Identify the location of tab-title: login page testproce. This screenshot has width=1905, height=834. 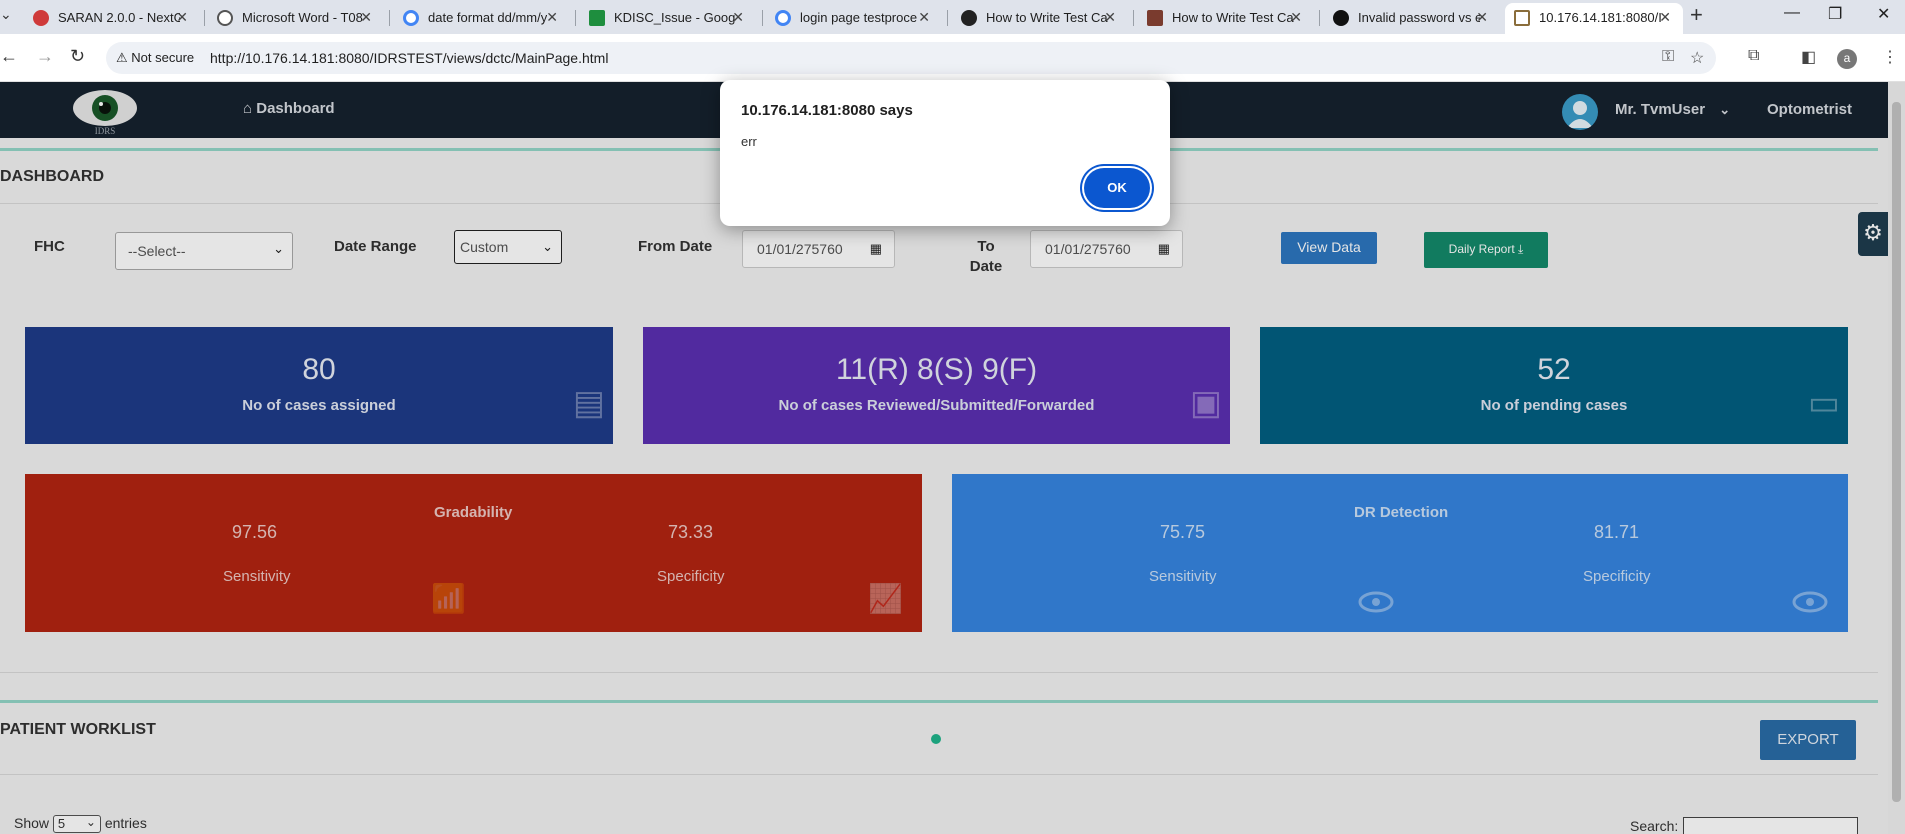
(859, 17).